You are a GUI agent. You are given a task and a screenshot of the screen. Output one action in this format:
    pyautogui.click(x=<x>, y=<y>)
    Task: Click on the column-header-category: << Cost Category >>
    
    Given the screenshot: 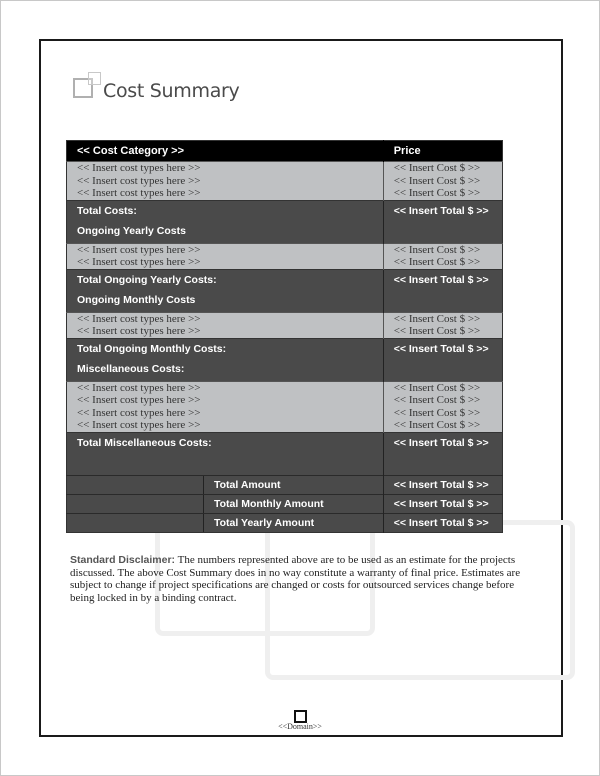 What is the action you would take?
    pyautogui.click(x=225, y=151)
    